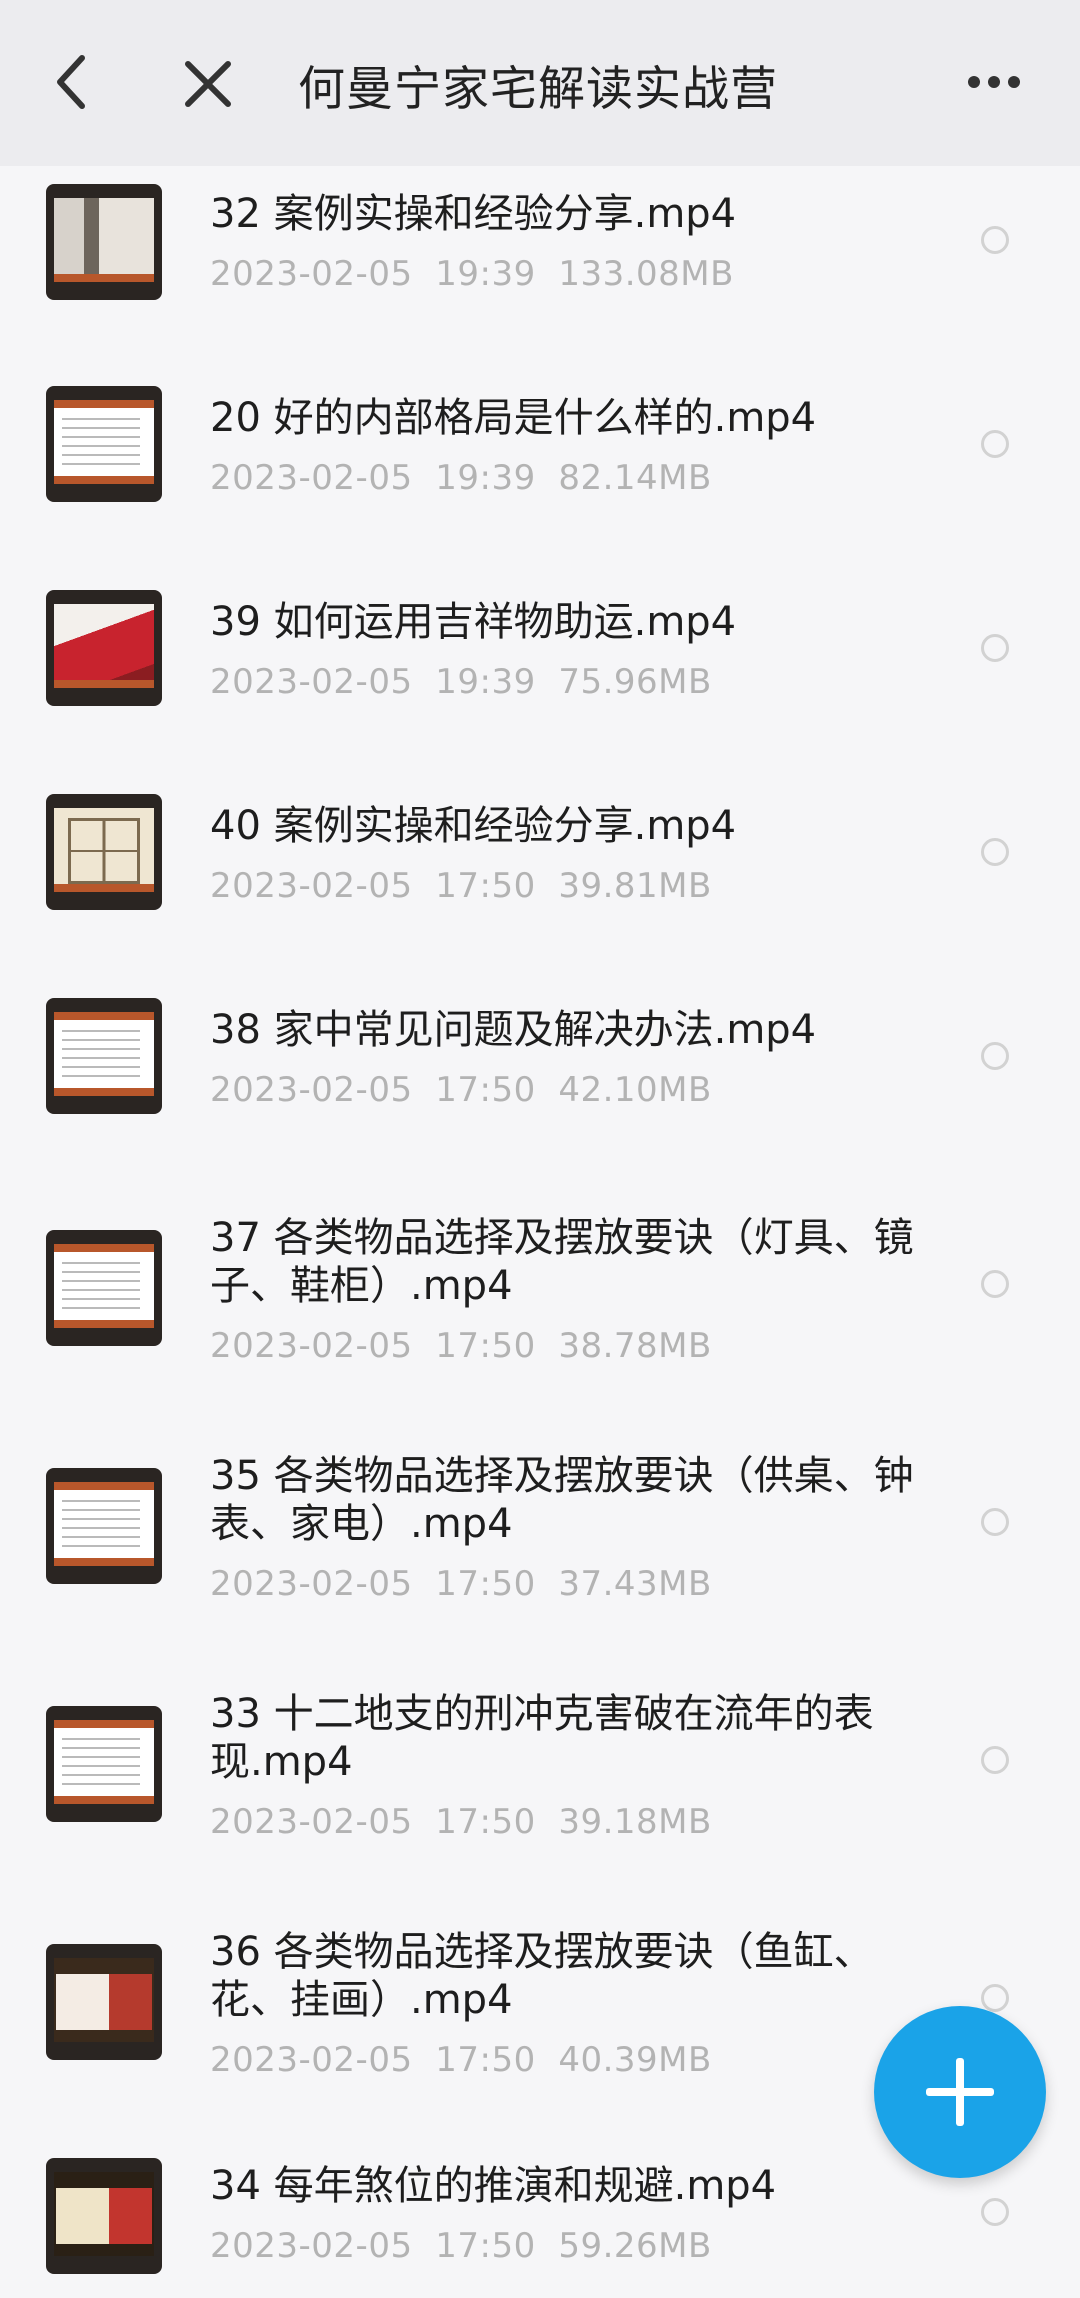 Image resolution: width=1080 pixels, height=2298 pixels. Describe the element at coordinates (635, 478) in the screenshot. I see `file-size: 82.14MB` at that location.